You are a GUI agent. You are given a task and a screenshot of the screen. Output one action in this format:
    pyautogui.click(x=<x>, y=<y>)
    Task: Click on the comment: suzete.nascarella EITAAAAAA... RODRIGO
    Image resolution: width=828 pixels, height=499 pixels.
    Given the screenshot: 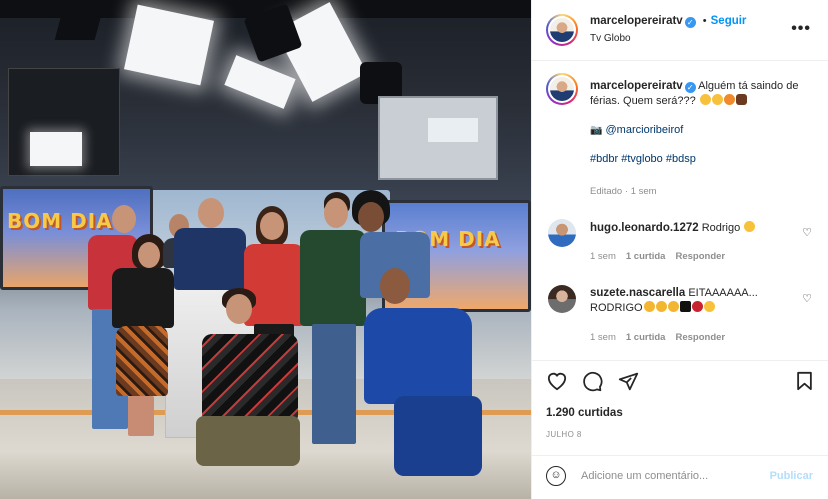 What is the action you would take?
    pyautogui.click(x=702, y=301)
    